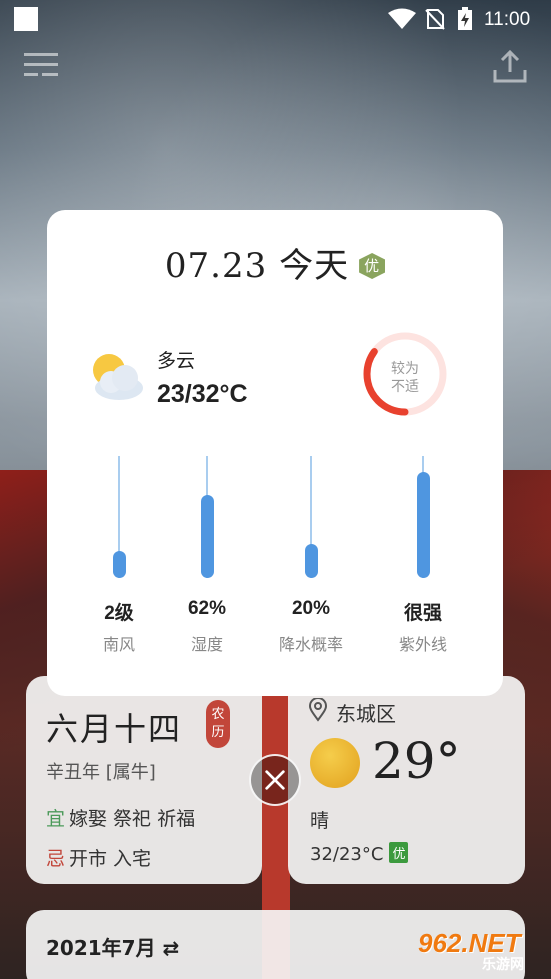 The height and width of the screenshot is (979, 551). Describe the element at coordinates (405, 387) in the screenshot. I see `comfort-line-2: 不适` at that location.